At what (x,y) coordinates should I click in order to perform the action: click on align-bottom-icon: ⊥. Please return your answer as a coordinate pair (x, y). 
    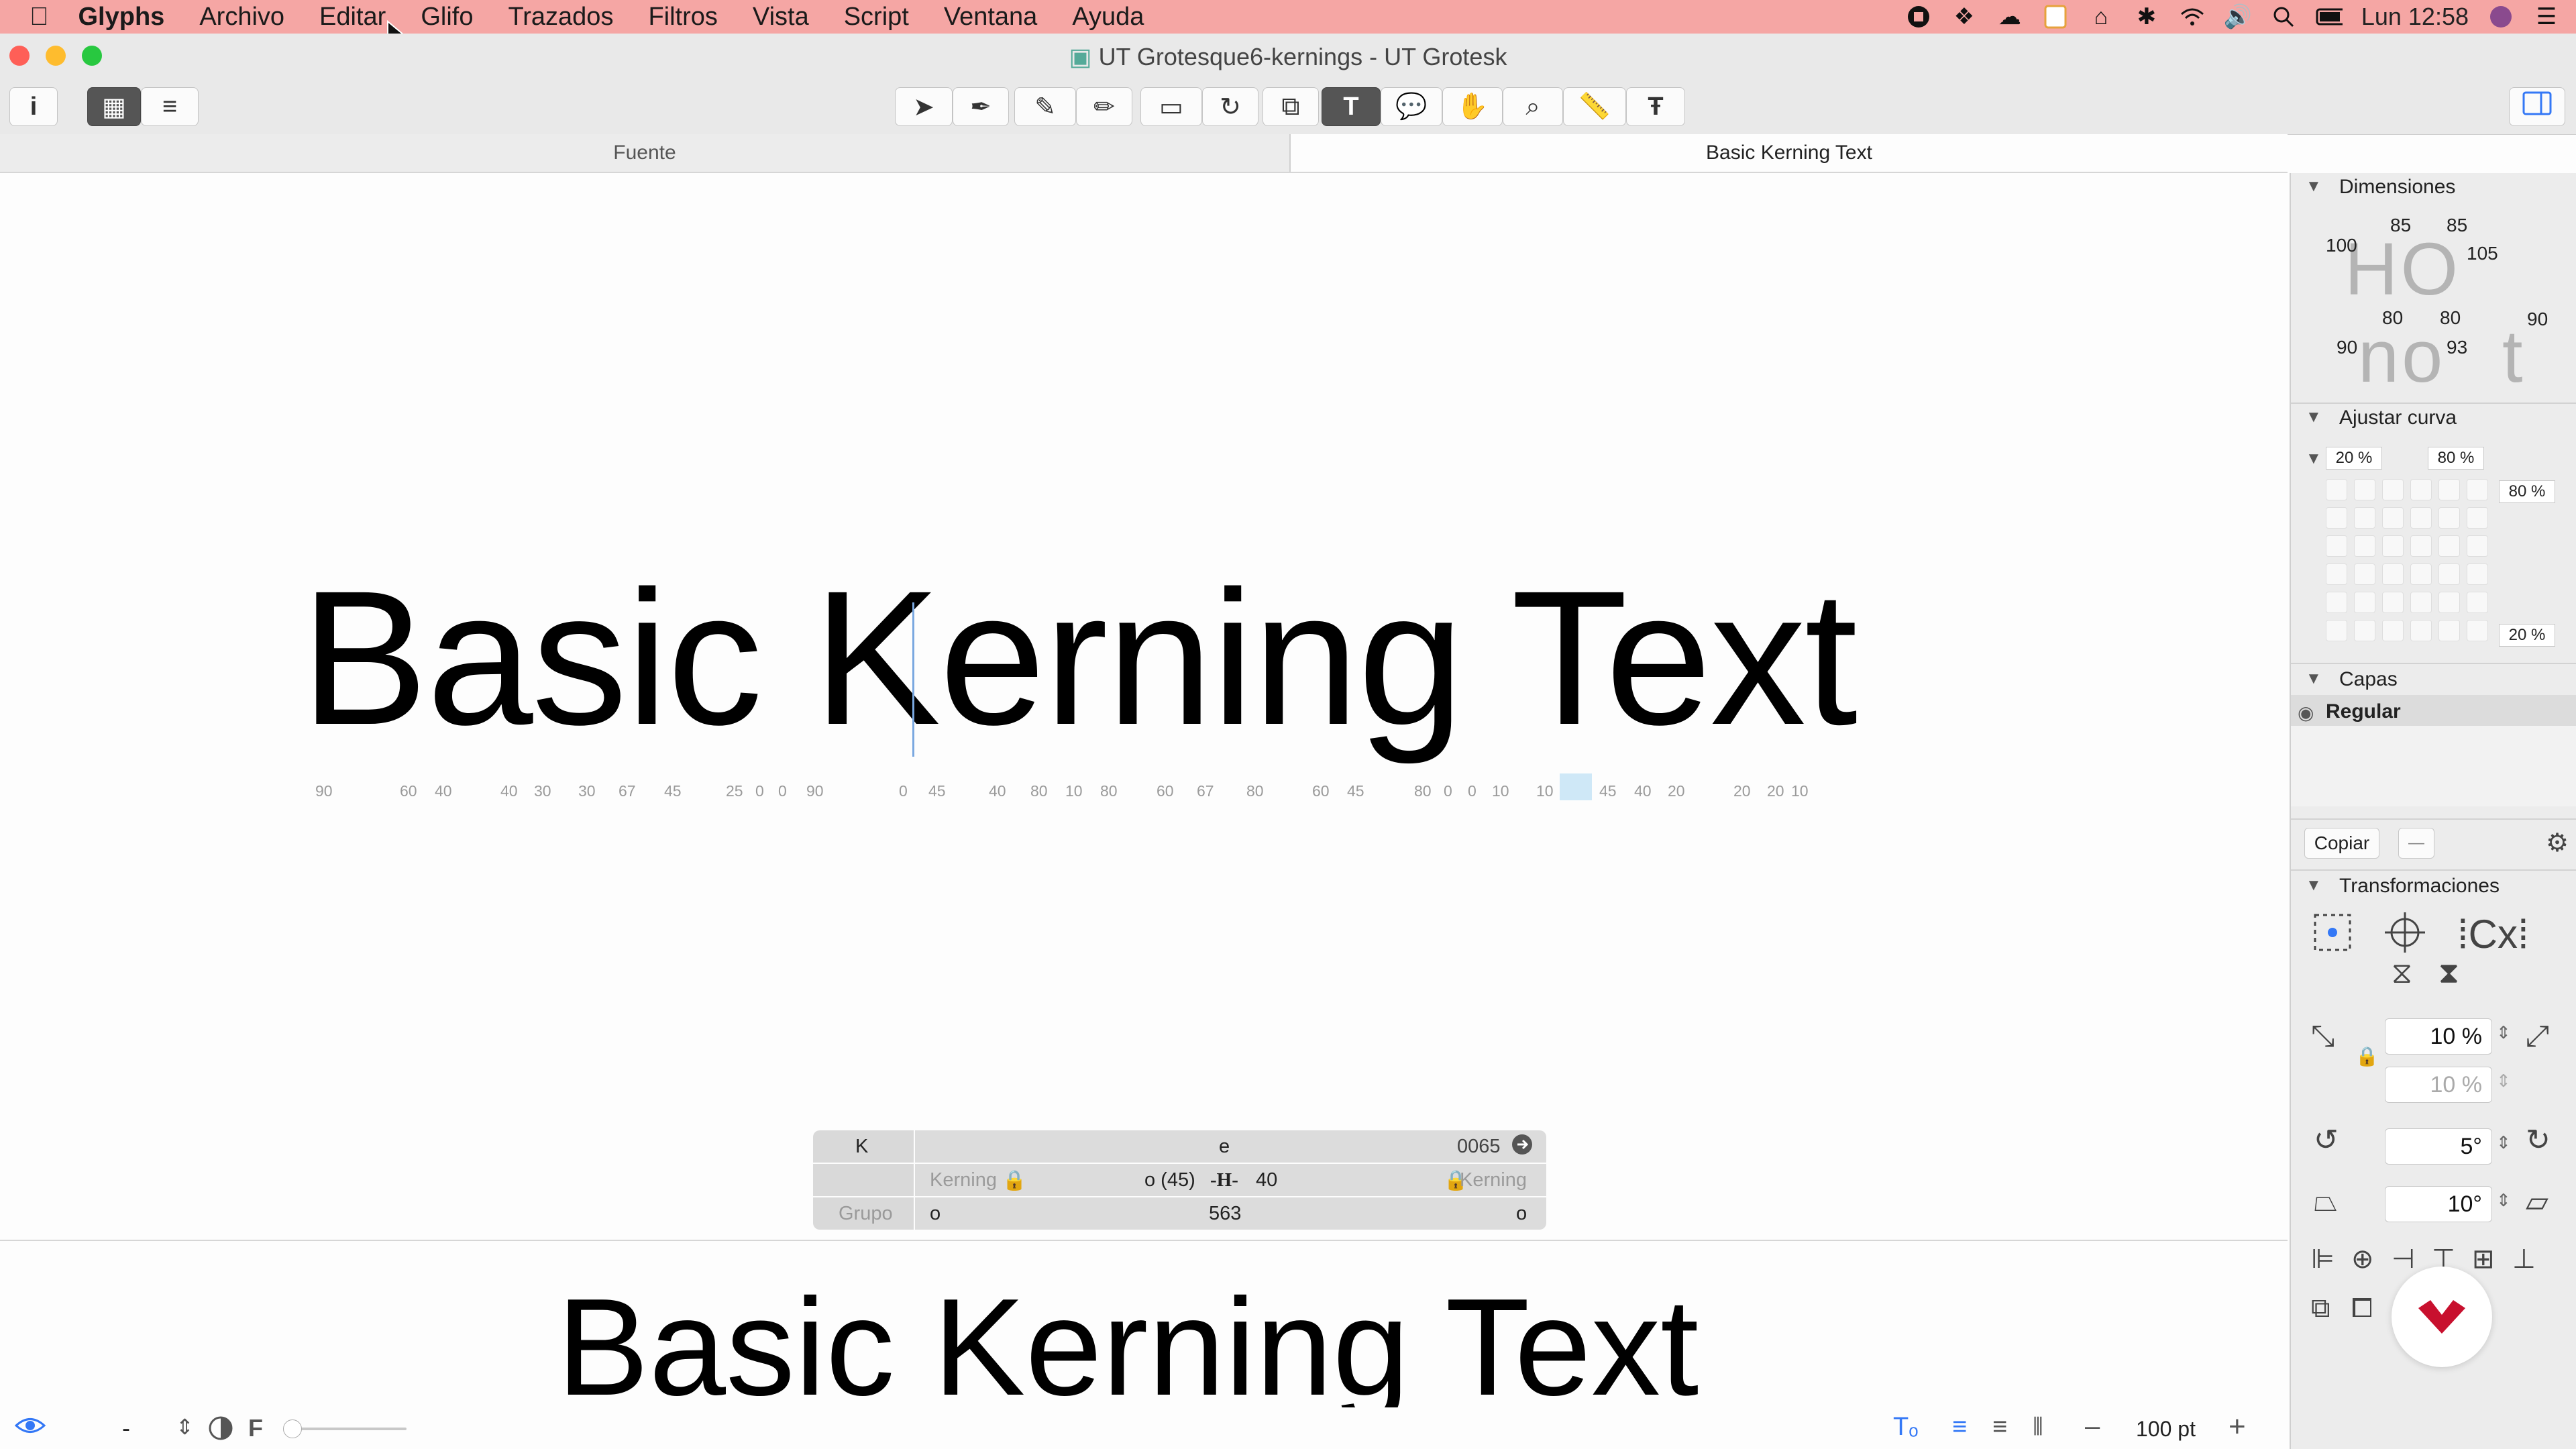
    Looking at the image, I should click on (2524, 1259).